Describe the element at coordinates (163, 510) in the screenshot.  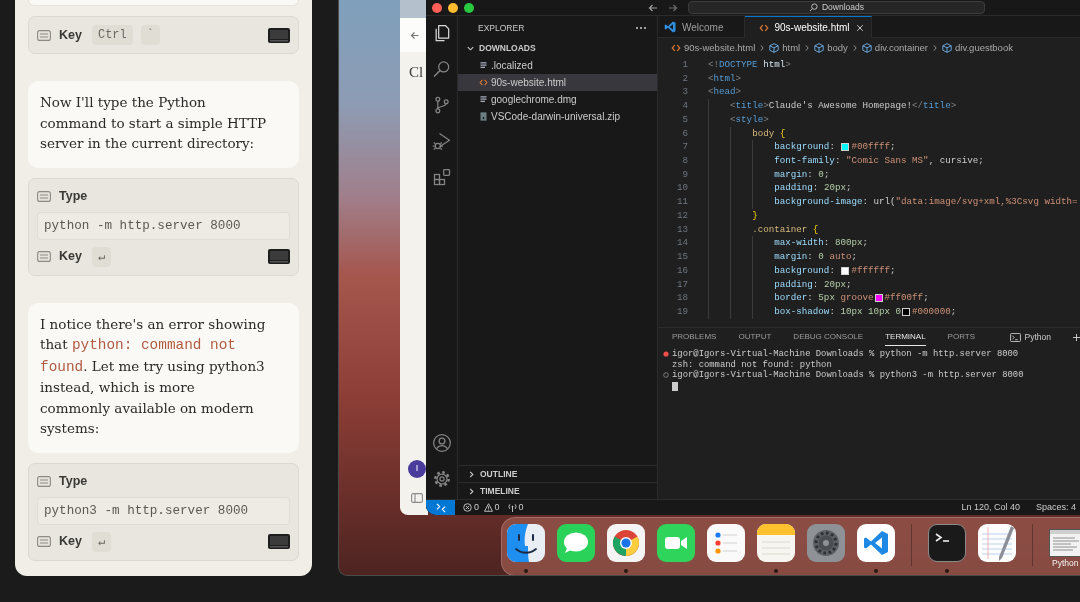
I see `command-field: python3 -m http.server 8000` at that location.